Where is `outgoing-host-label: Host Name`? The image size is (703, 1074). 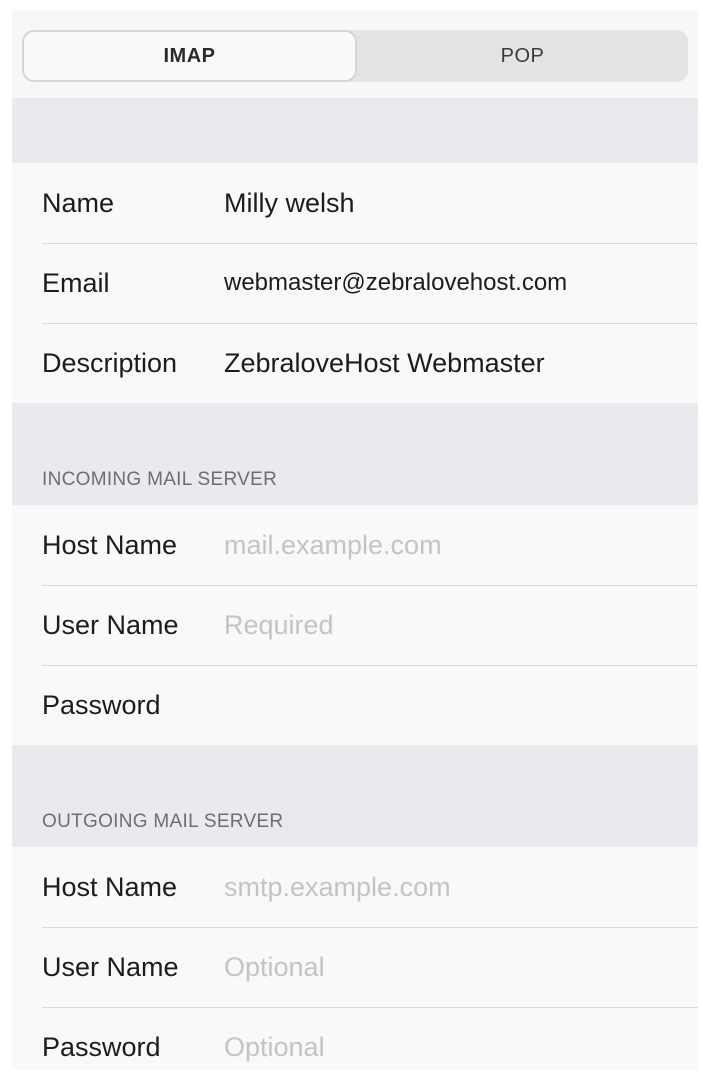
outgoing-host-label: Host Name is located at coordinates (110, 886).